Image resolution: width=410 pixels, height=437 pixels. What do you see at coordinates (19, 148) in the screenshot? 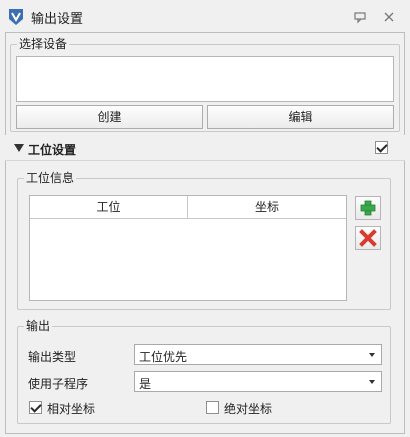
I see `collapse-arrow-icon` at bounding box center [19, 148].